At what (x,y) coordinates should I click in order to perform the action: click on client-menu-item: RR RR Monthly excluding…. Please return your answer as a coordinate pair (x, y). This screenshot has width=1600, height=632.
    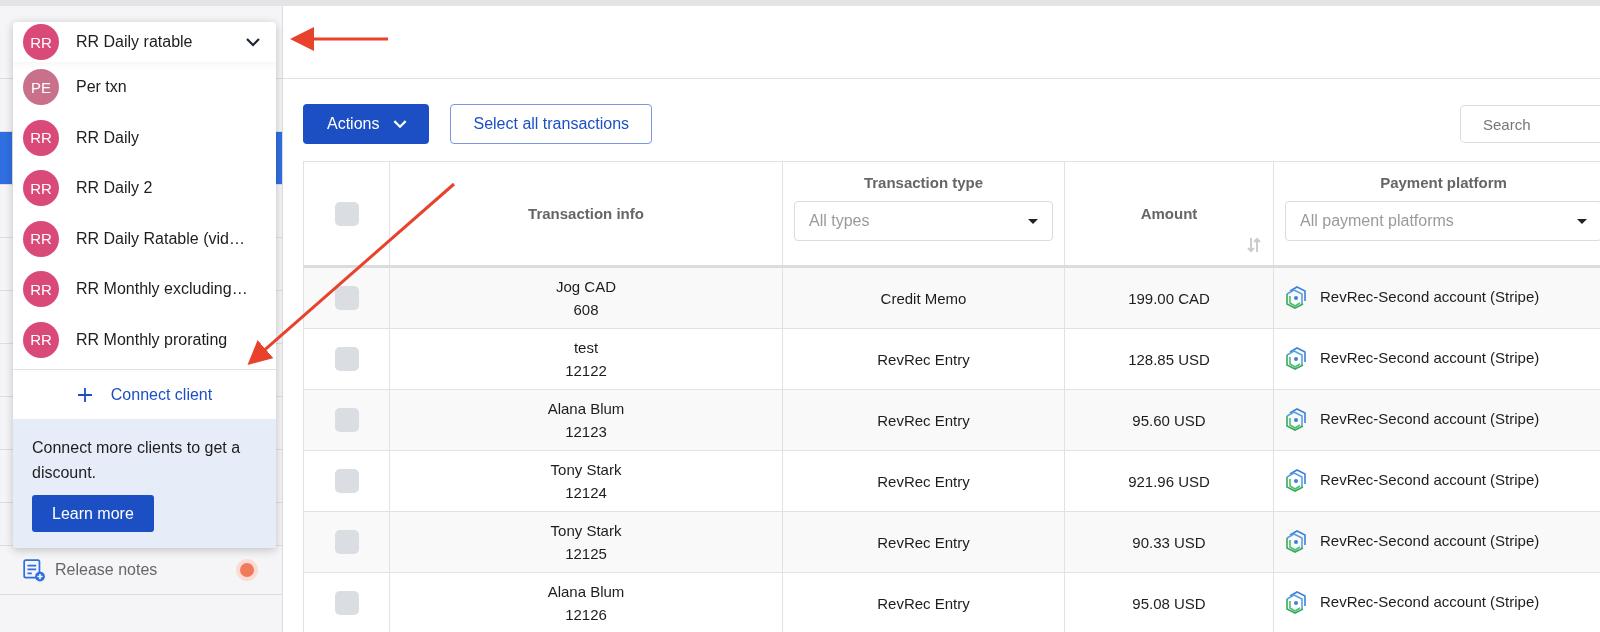
    Looking at the image, I should click on (144, 289).